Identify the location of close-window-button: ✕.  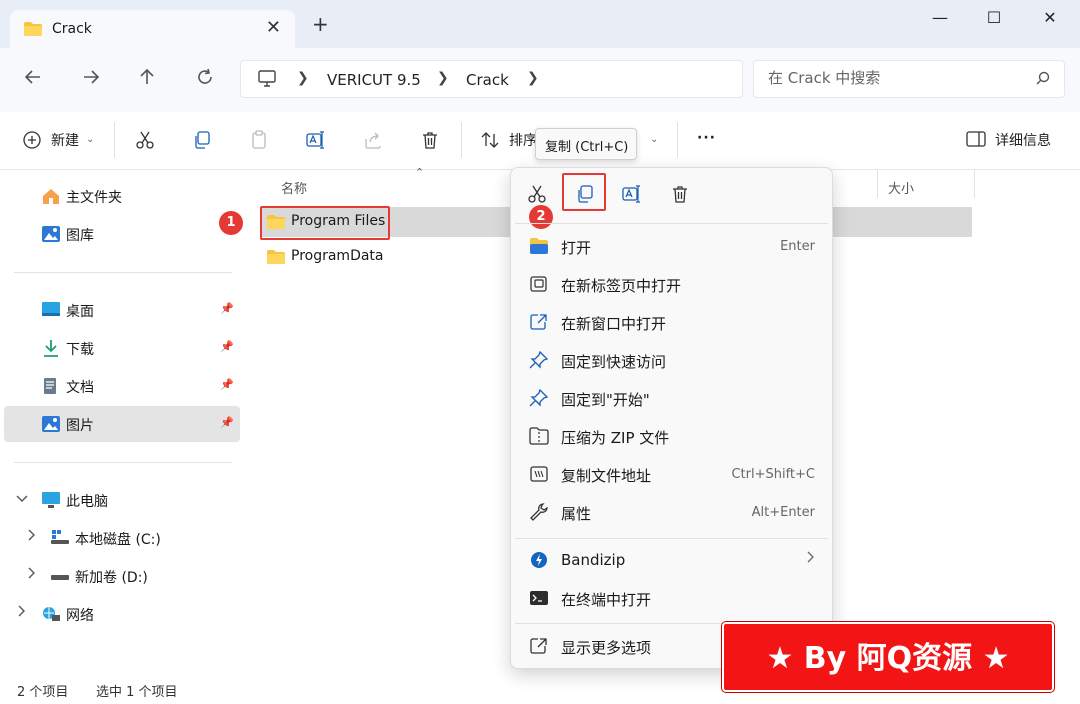
(1050, 20).